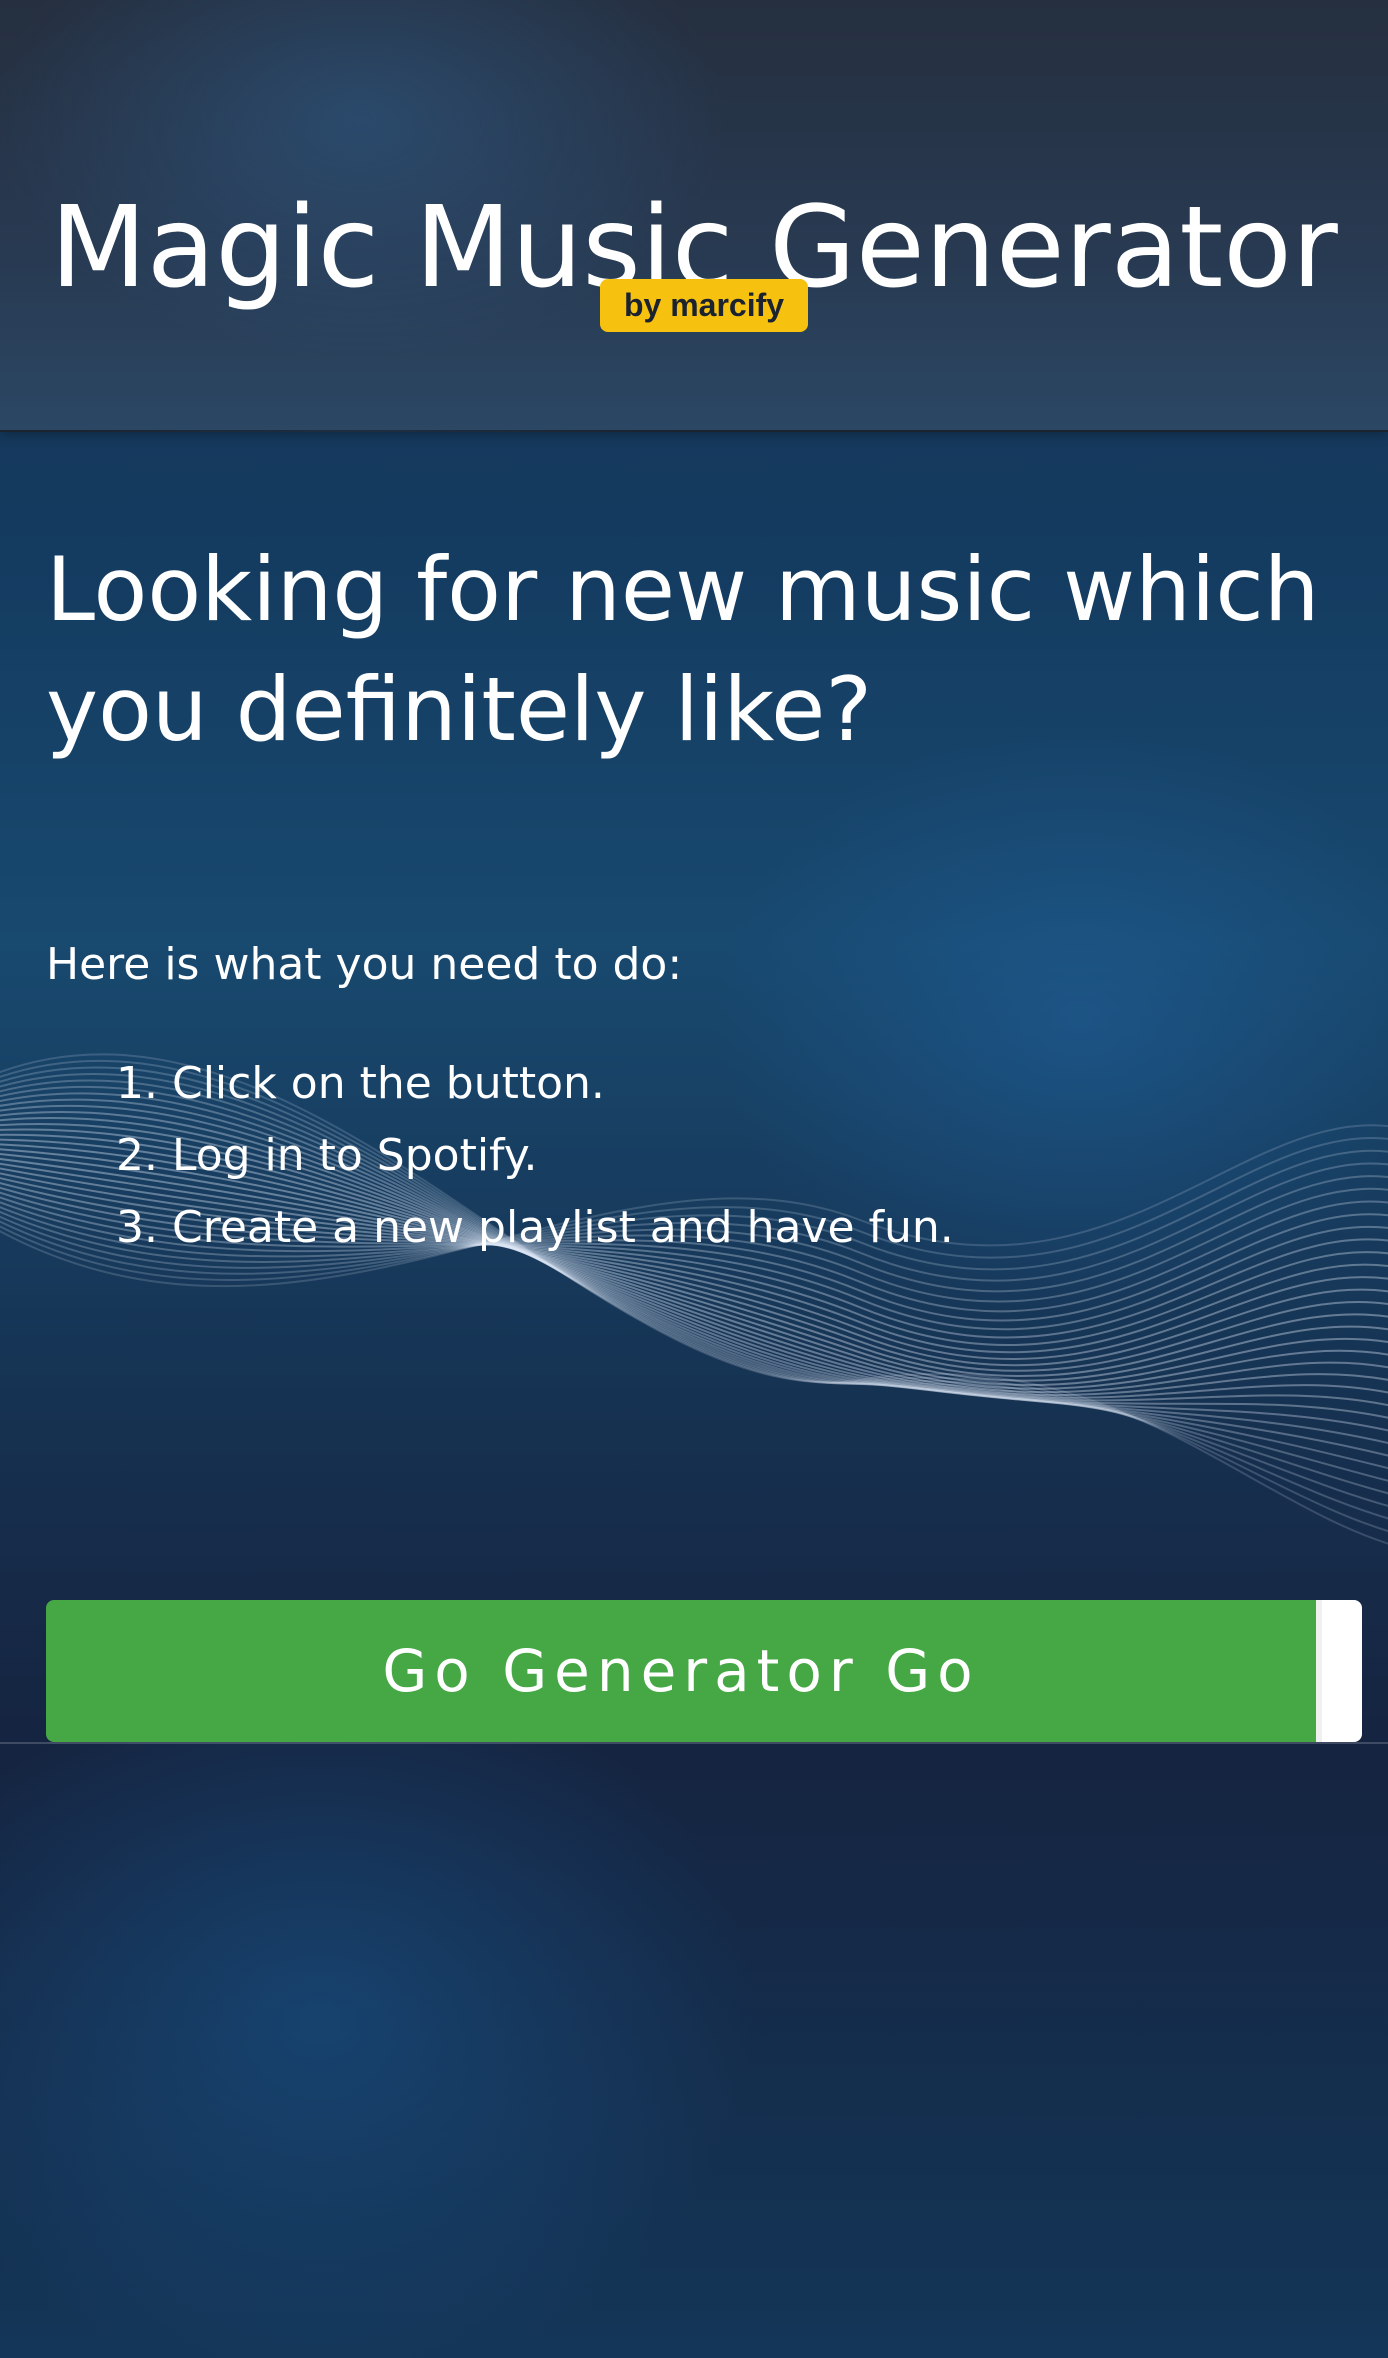 The width and height of the screenshot is (1388, 2358). What do you see at coordinates (704, 305) in the screenshot?
I see `author-badge: by marcify` at bounding box center [704, 305].